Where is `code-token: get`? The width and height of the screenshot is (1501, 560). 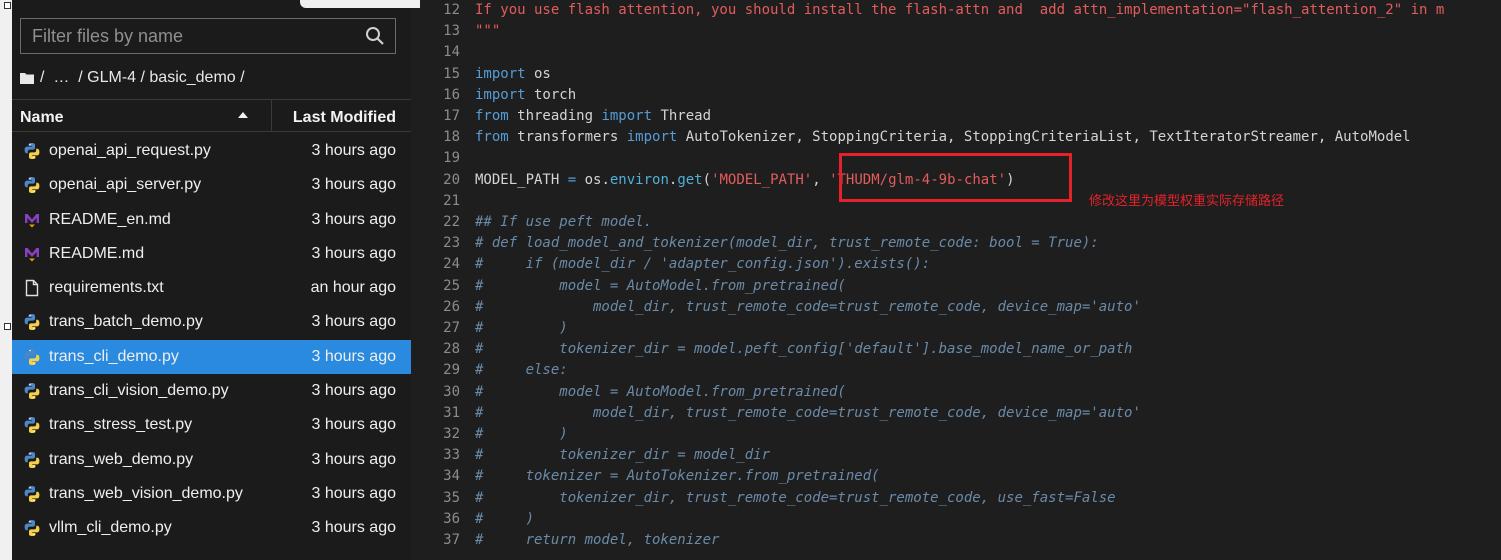 code-token: get is located at coordinates (690, 179).